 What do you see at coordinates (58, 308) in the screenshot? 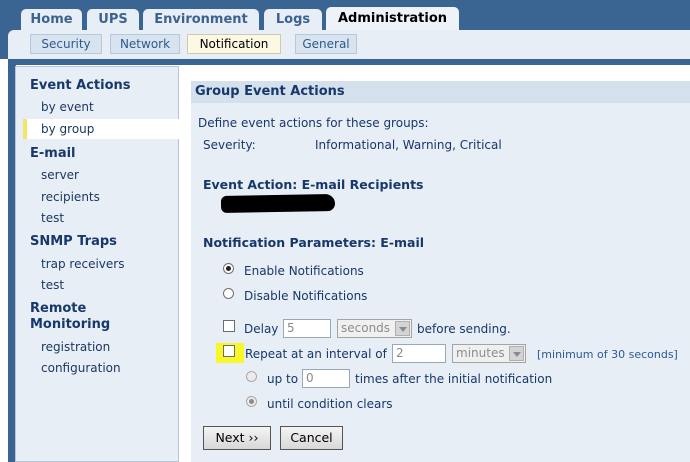
I see `sidebar-heading-remote: Remote` at bounding box center [58, 308].